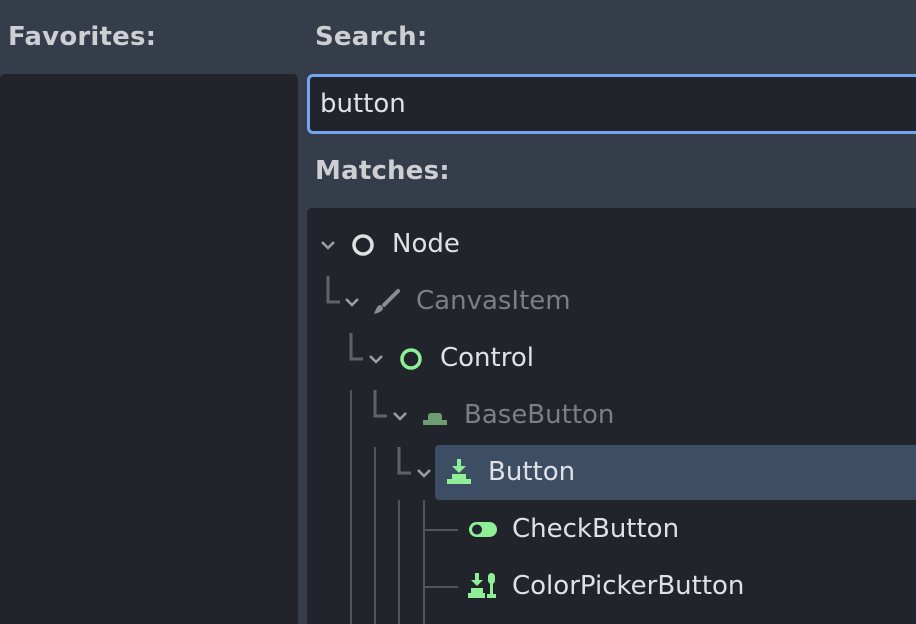  What do you see at coordinates (482, 585) in the screenshot?
I see `color-picker-button-icon` at bounding box center [482, 585].